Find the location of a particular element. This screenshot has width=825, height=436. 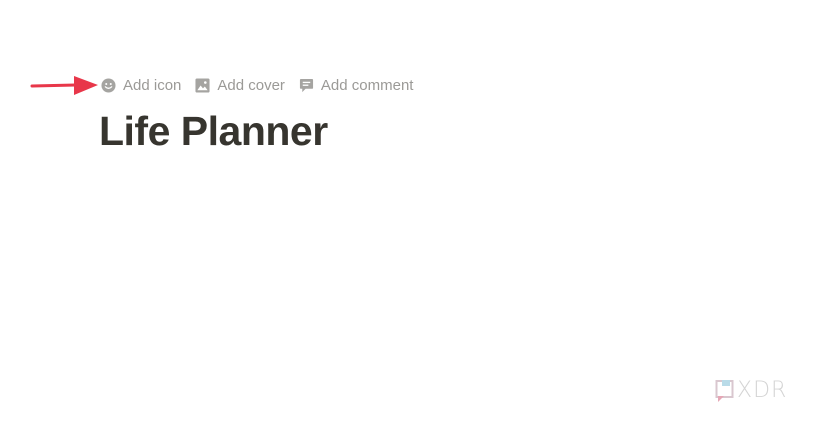

add-icon-button: Add icon is located at coordinates (141, 85).